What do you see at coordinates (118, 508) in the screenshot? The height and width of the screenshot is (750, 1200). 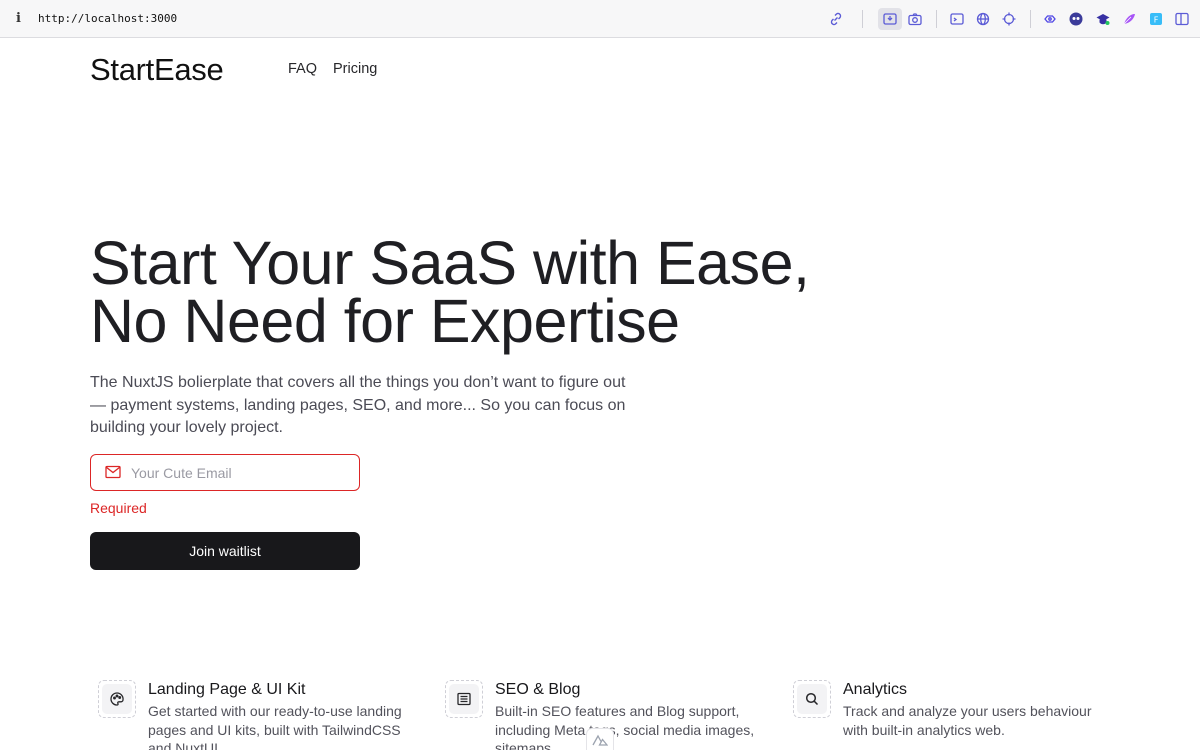 I see `email-error-message: Required` at bounding box center [118, 508].